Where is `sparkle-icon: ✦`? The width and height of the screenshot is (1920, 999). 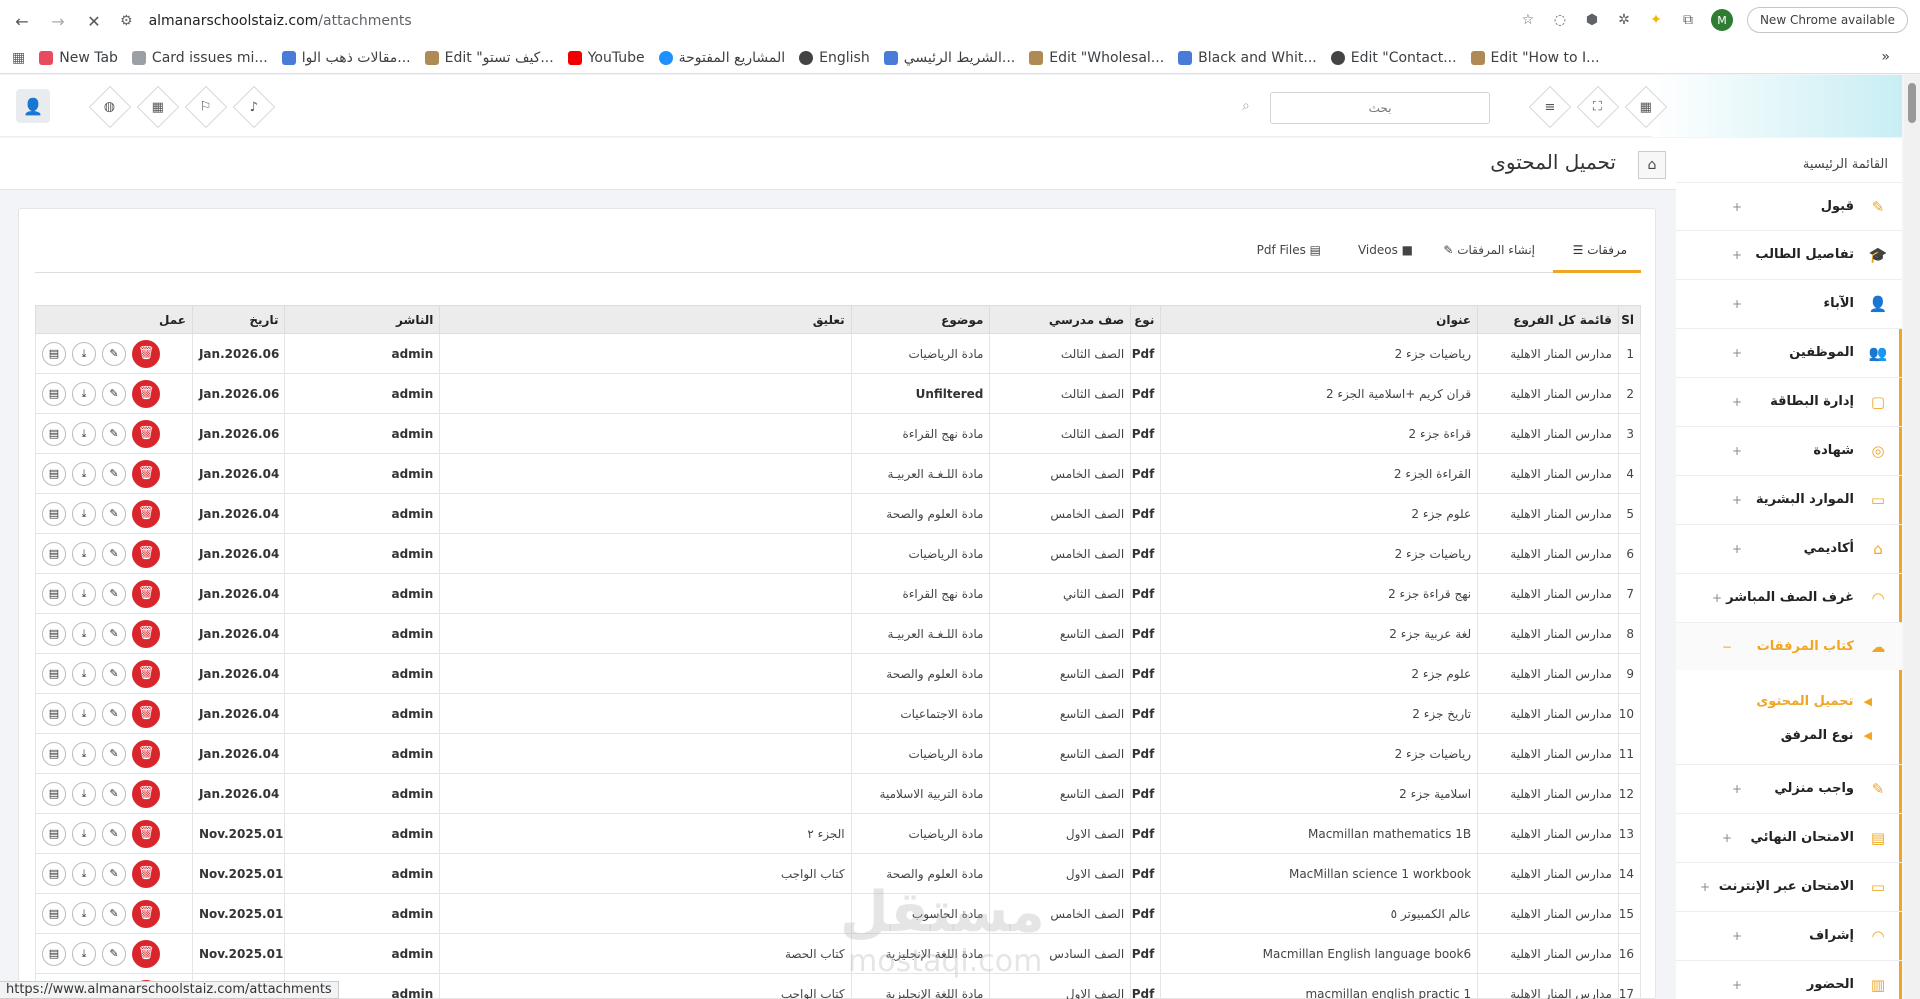
sparkle-icon: ✦ is located at coordinates (1656, 20).